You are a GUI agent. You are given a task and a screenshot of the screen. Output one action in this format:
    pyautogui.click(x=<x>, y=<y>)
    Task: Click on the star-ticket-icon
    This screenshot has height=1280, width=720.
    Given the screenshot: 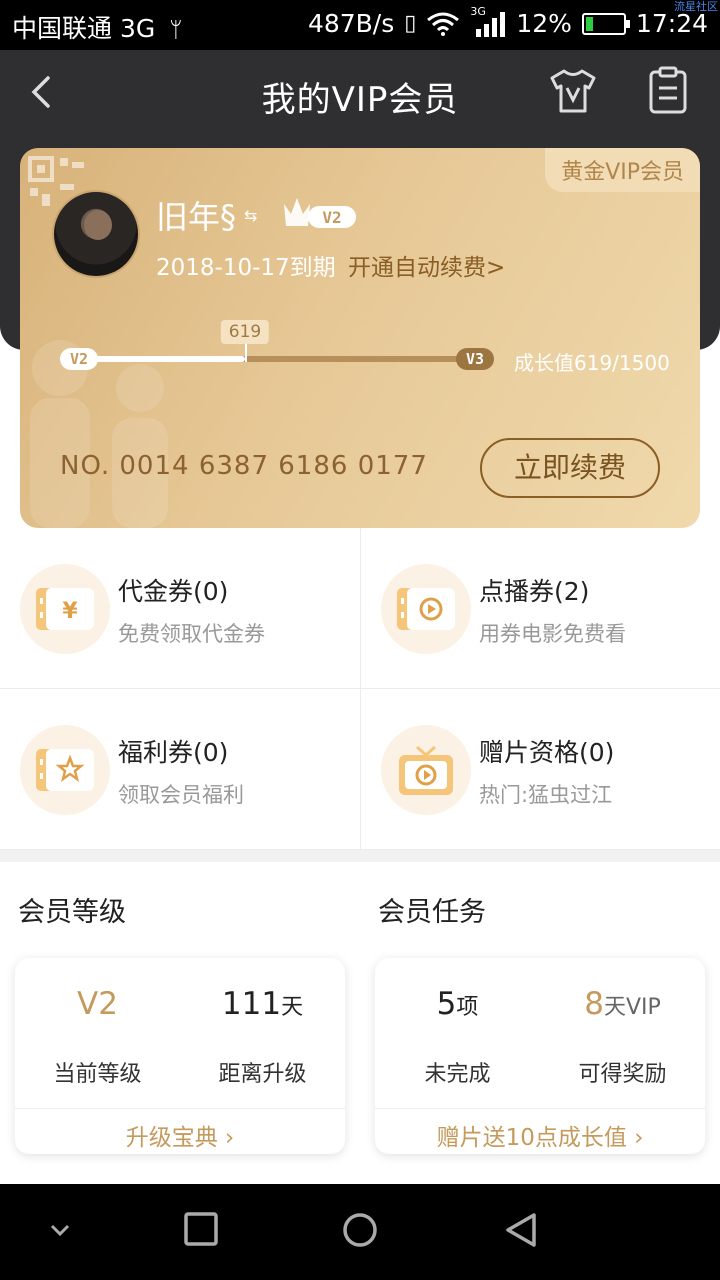 What is the action you would take?
    pyautogui.click(x=65, y=770)
    